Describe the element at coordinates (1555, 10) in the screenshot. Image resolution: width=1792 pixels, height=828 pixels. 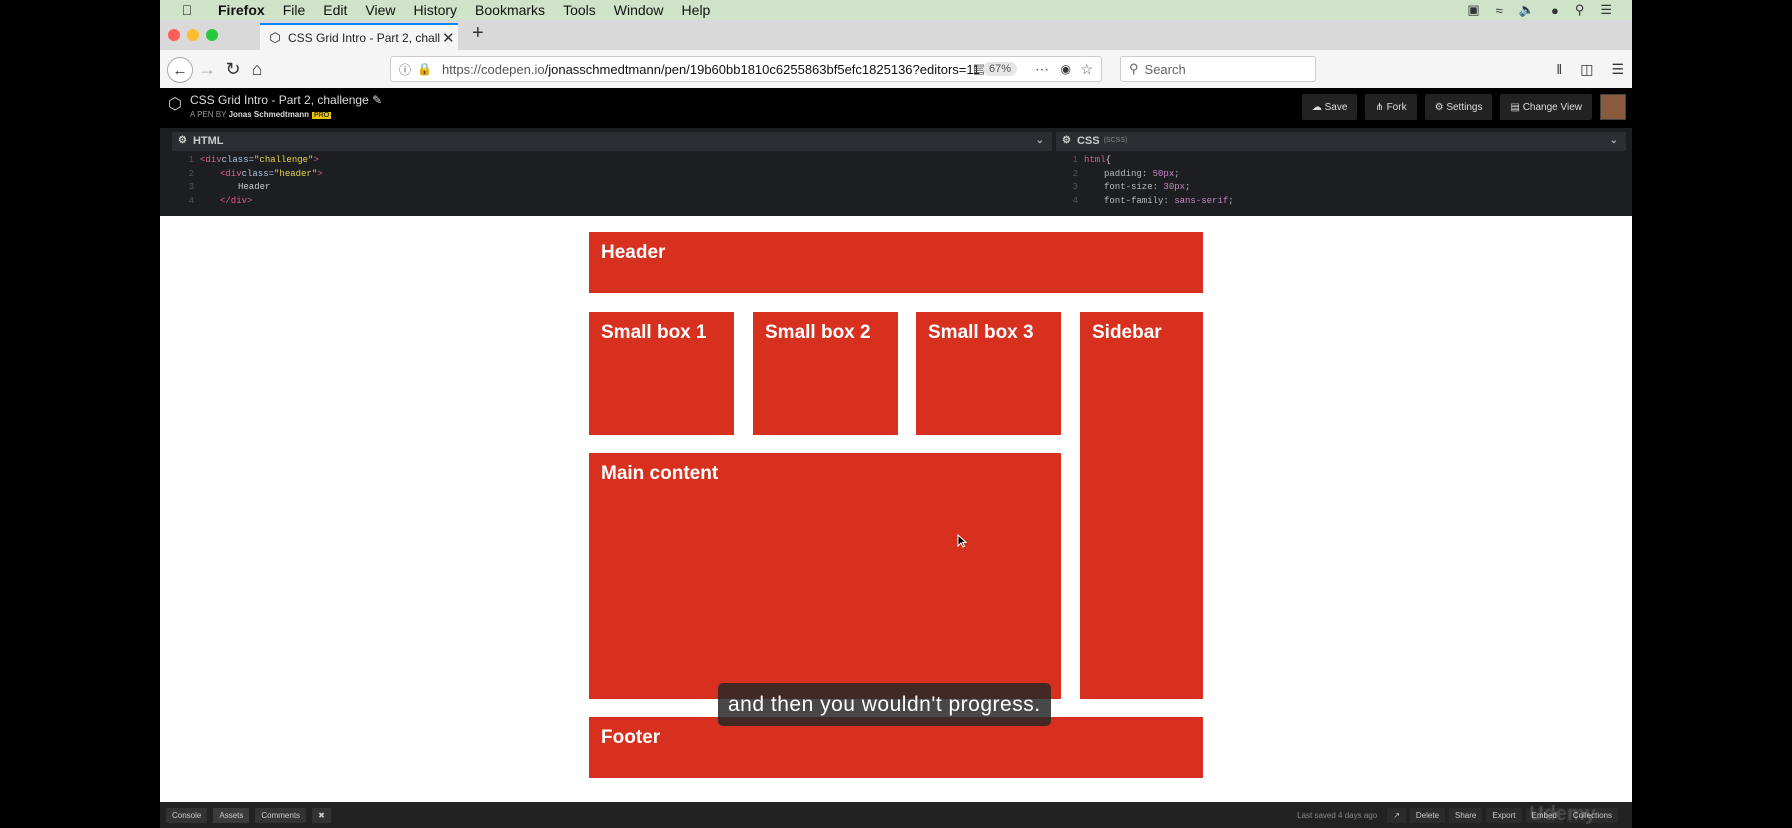
I see `user-icon: ●` at that location.